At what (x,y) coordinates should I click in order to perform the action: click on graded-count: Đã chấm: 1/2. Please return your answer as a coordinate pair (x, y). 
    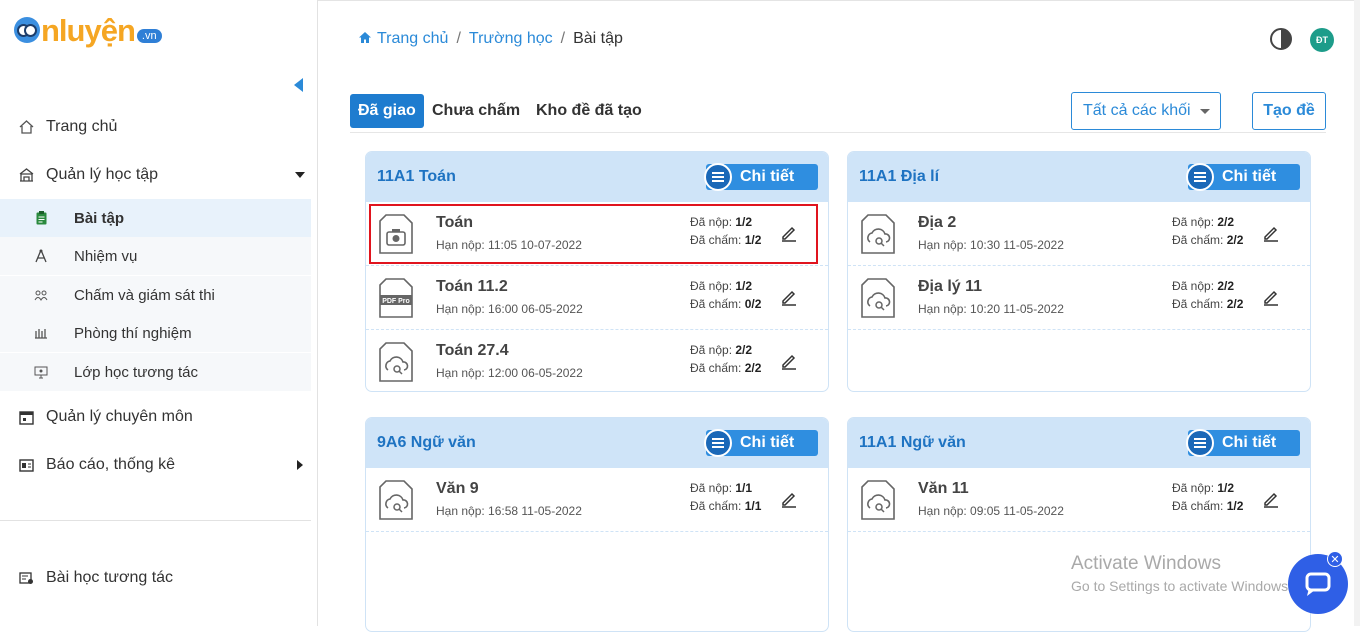
    Looking at the image, I should click on (1208, 506).